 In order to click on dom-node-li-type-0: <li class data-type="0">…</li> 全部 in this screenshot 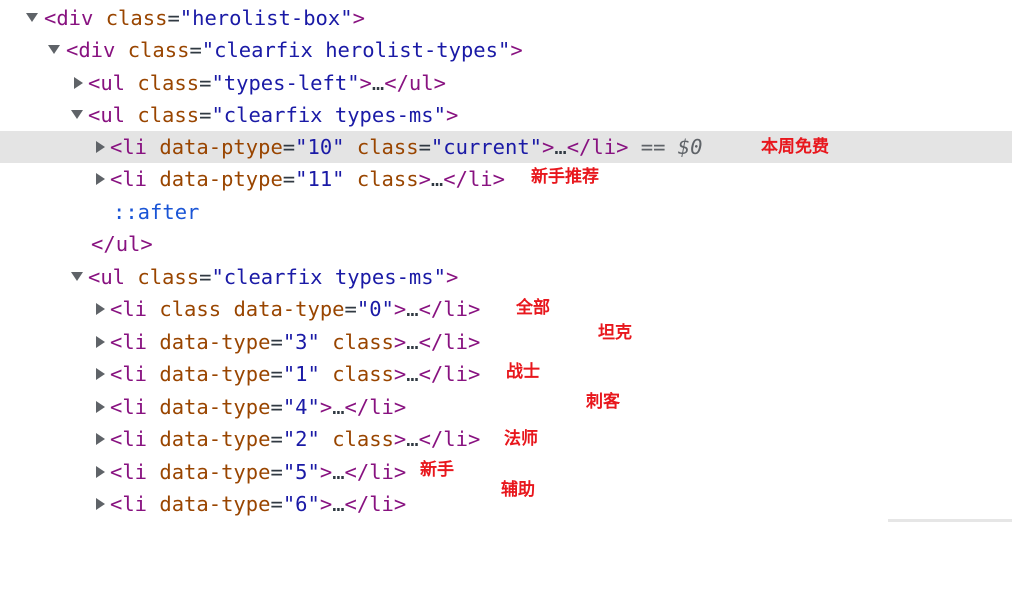, I will do `click(506, 309)`.